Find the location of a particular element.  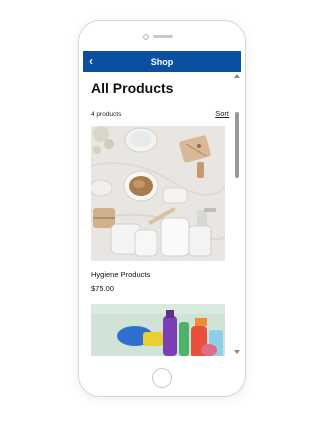

speaker-grille is located at coordinates (163, 36).